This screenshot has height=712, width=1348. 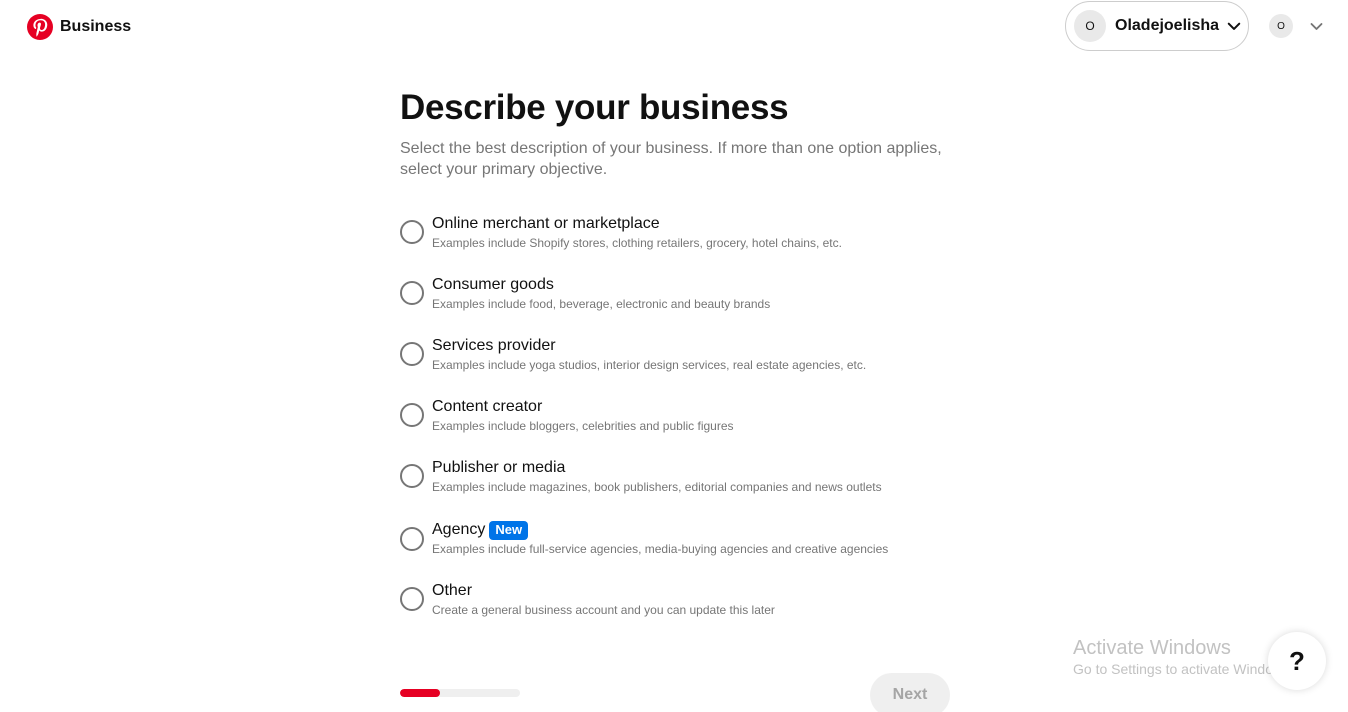 I want to click on option-label-row: Agency New, so click(x=660, y=530).